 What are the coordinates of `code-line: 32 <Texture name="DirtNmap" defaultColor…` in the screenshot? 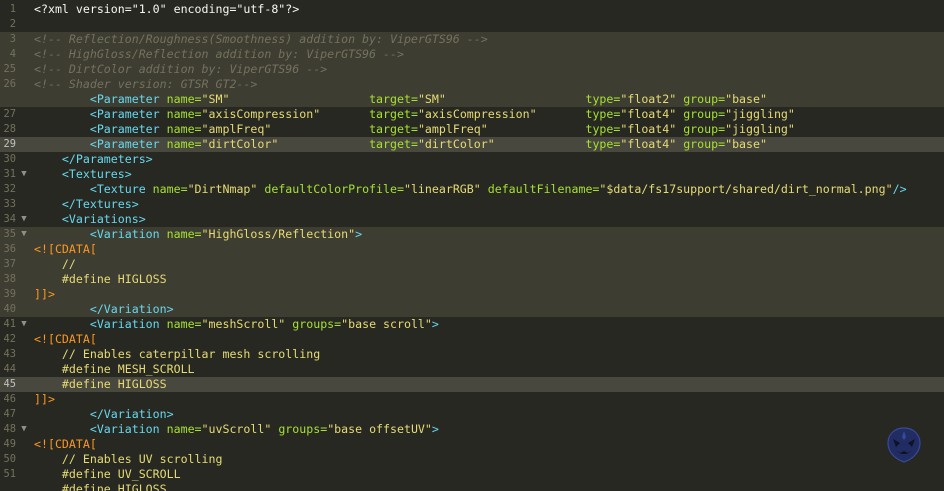 It's located at (472, 189).